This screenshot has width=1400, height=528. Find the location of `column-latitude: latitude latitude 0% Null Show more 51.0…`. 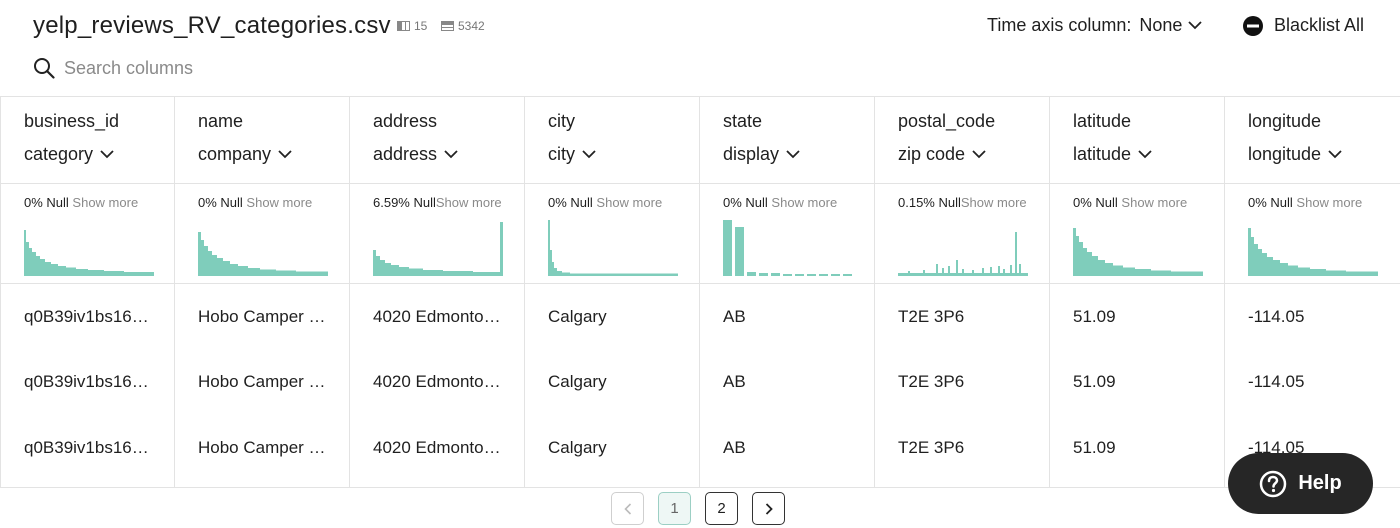

column-latitude: latitude latitude 0% Null Show more 51.0… is located at coordinates (1137, 292).